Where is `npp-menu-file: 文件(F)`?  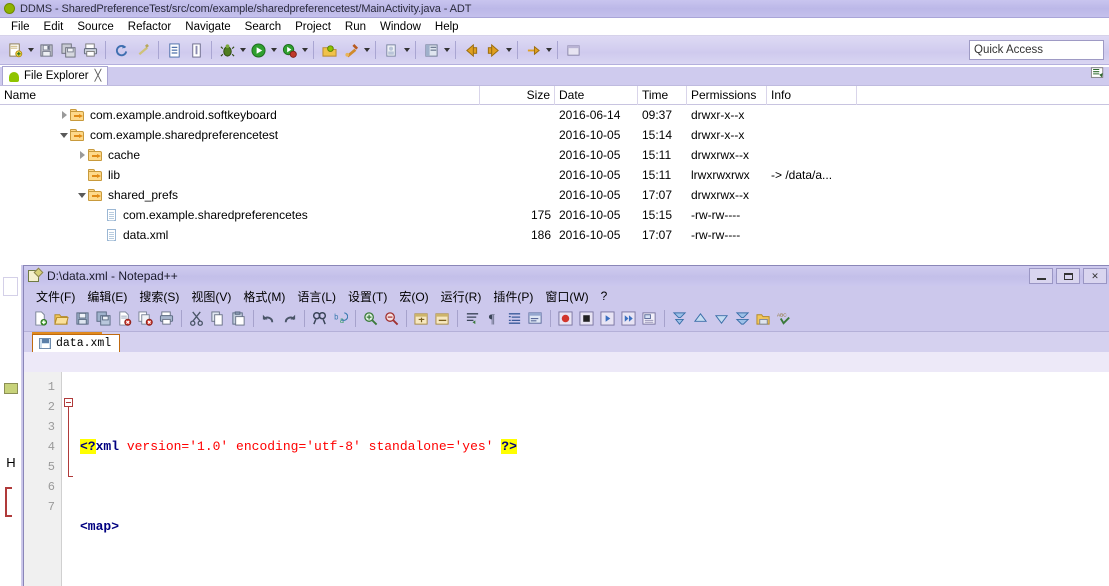
npp-menu-file: 文件(F) is located at coordinates (55, 296).